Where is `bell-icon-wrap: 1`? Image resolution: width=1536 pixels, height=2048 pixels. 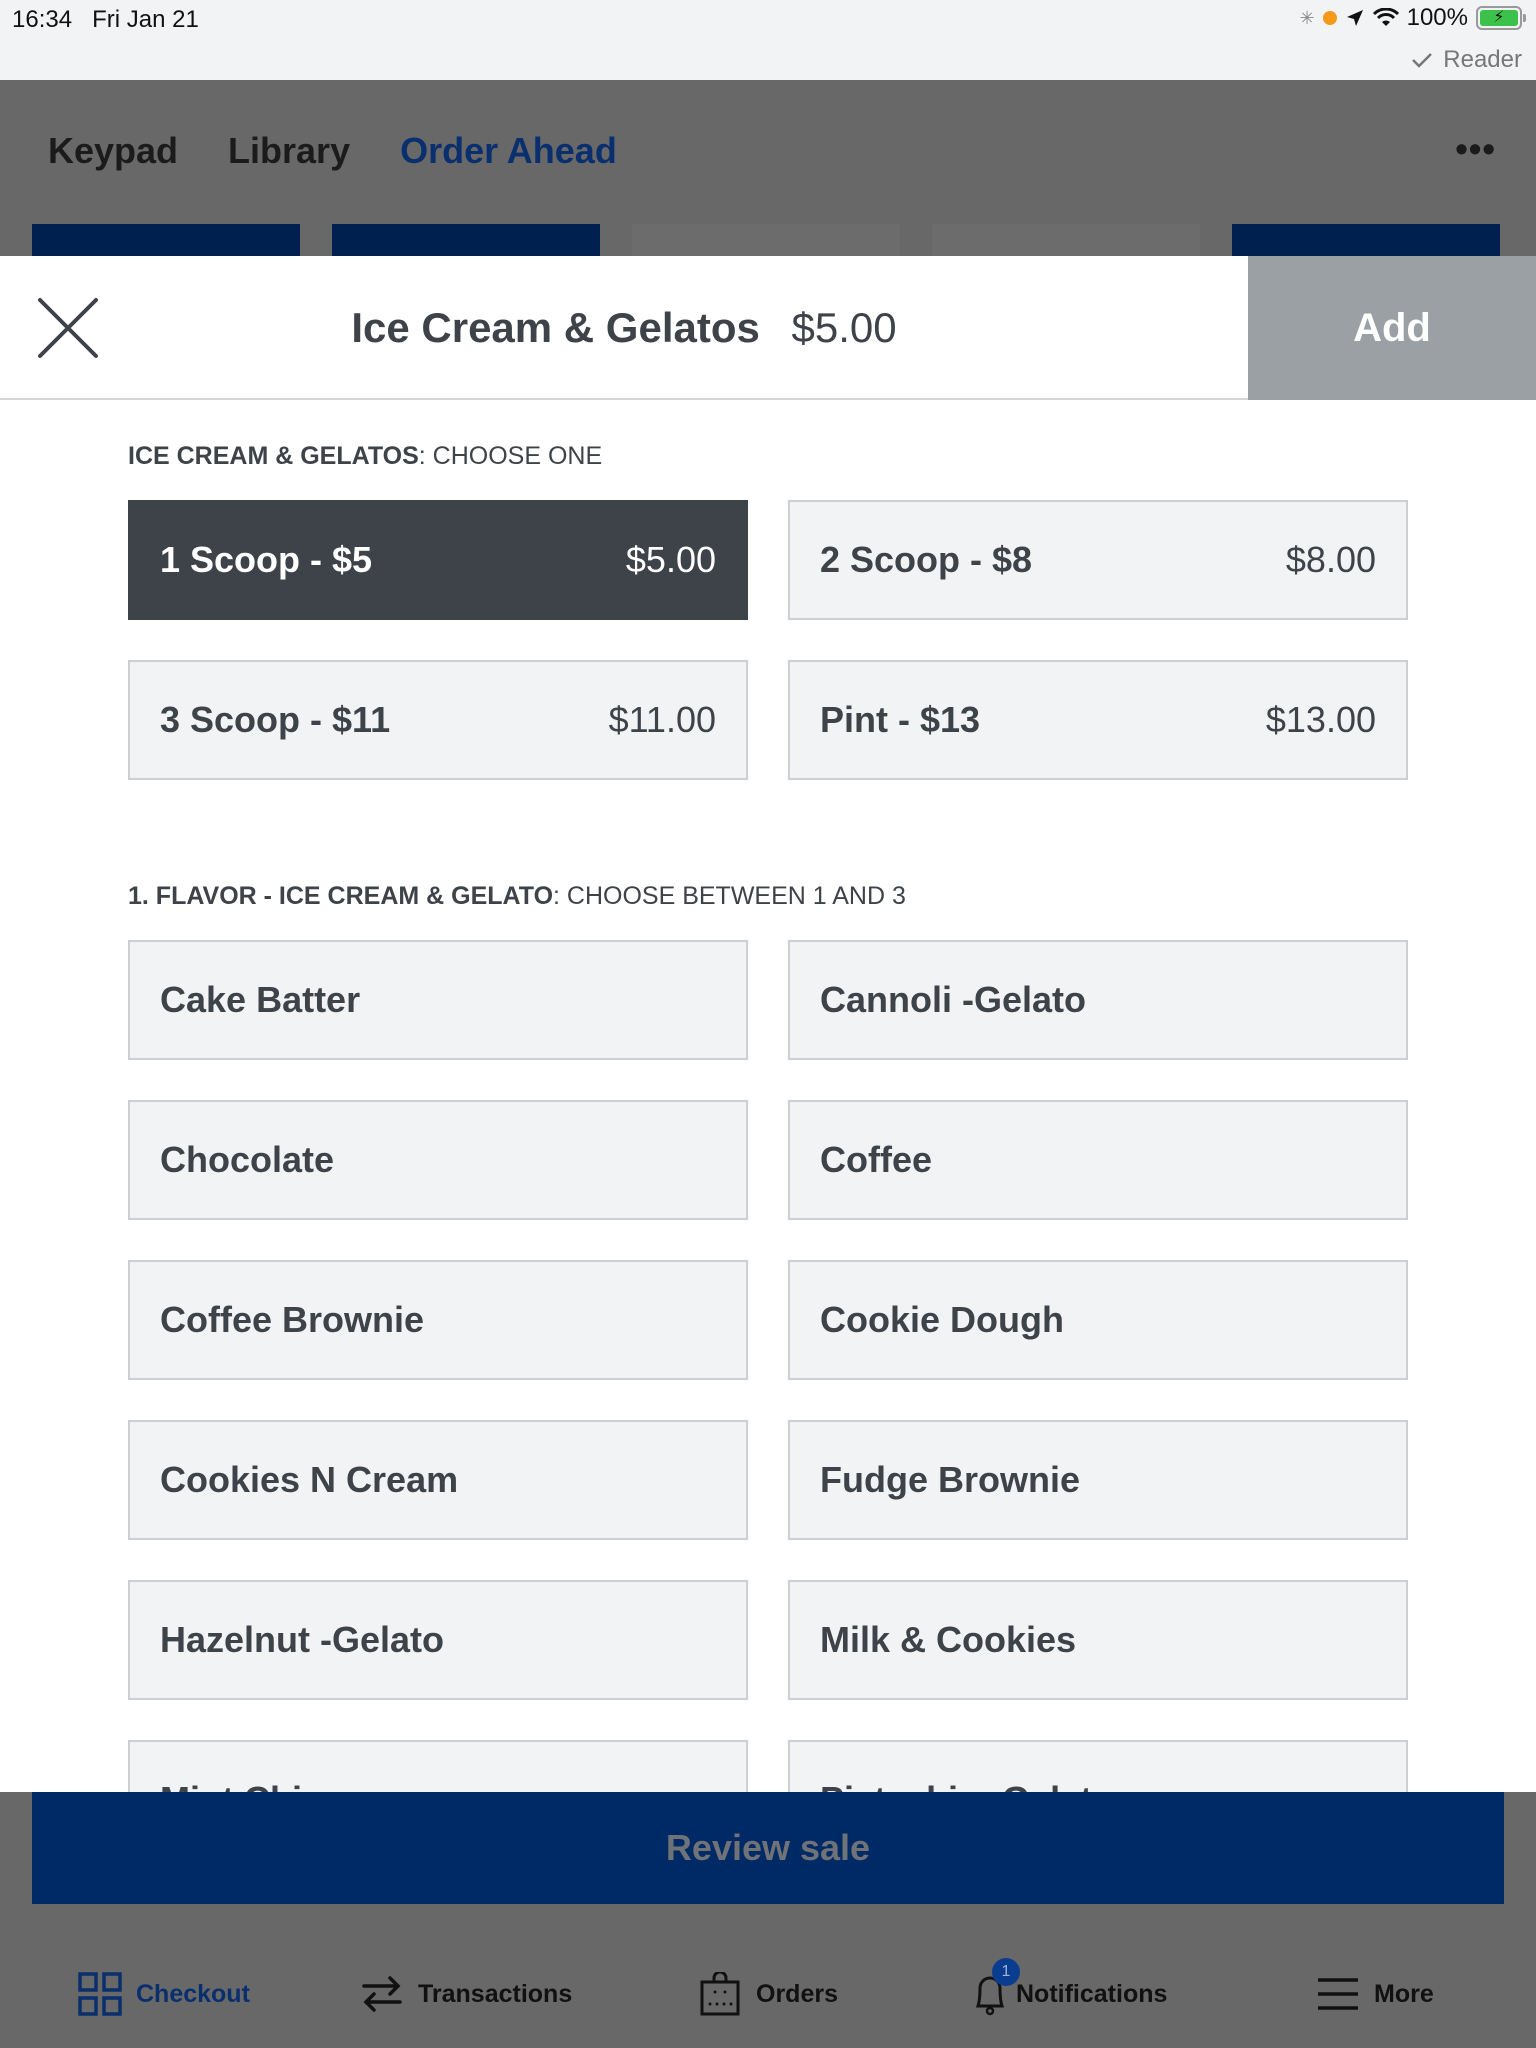 bell-icon-wrap: 1 is located at coordinates (994, 1987).